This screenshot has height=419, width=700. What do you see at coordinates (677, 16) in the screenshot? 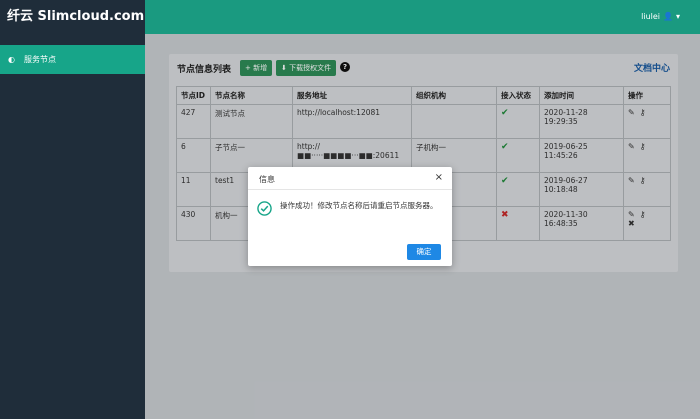
I see `caret-down-icon: ▾` at bounding box center [677, 16].